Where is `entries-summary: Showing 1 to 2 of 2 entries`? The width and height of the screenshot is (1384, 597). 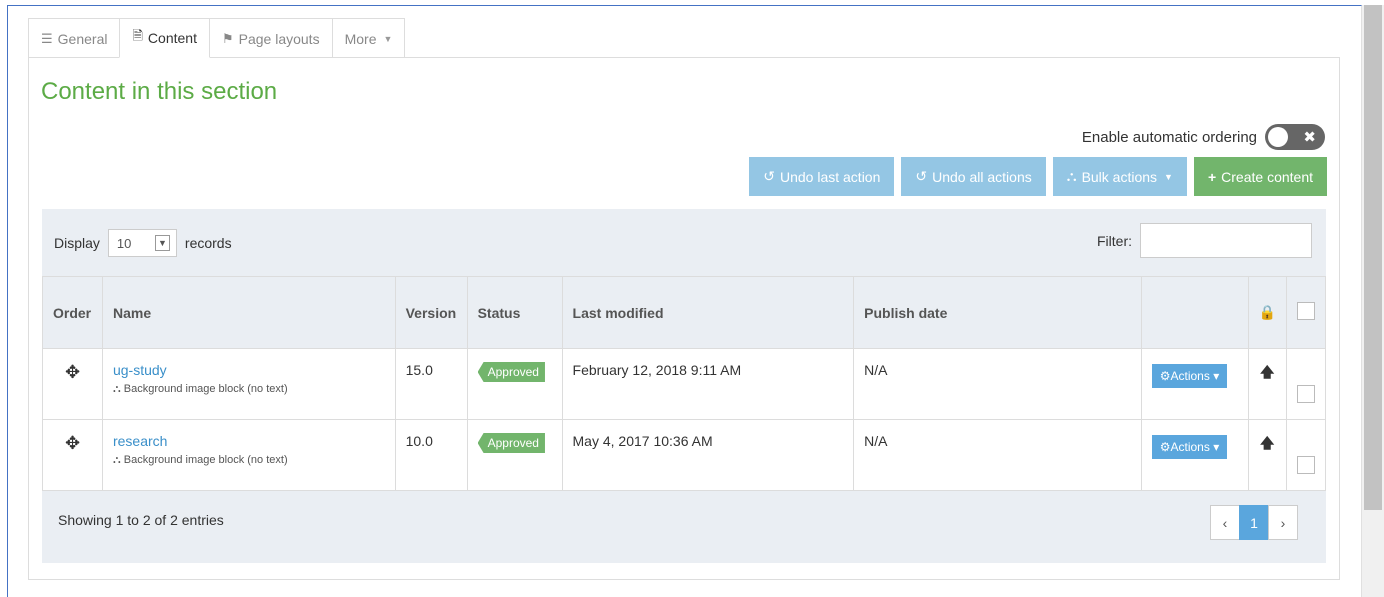
entries-summary: Showing 1 to 2 of 2 entries is located at coordinates (141, 520).